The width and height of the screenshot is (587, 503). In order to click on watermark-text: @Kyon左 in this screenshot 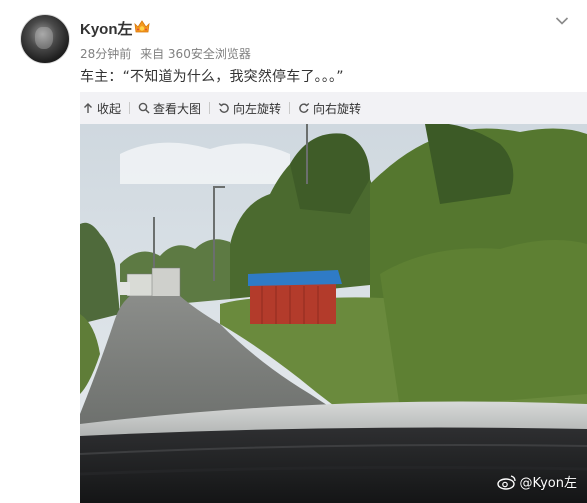, I will do `click(548, 483)`.